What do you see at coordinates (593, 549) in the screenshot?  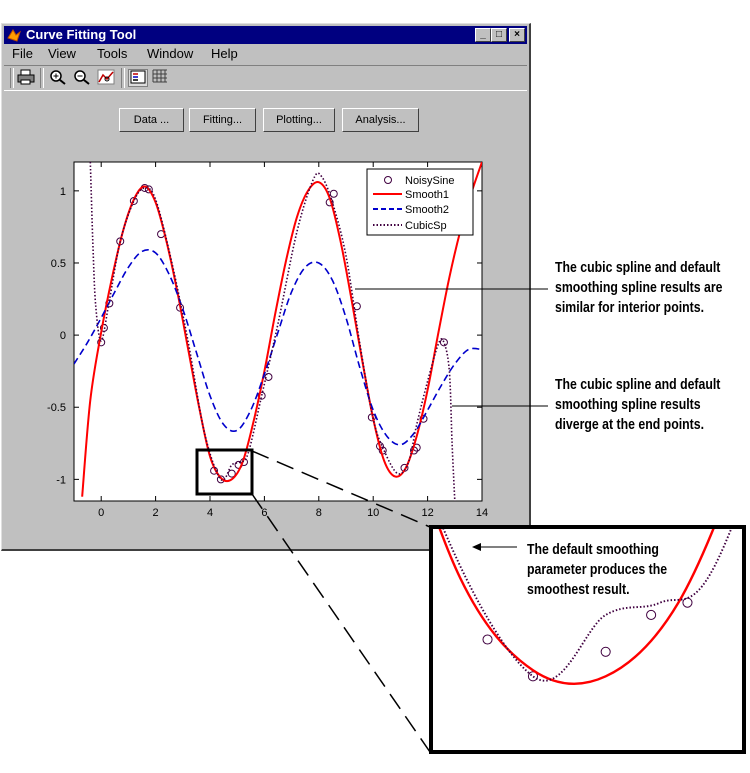 I see `zoom-note-line-1: The default smoothing` at bounding box center [593, 549].